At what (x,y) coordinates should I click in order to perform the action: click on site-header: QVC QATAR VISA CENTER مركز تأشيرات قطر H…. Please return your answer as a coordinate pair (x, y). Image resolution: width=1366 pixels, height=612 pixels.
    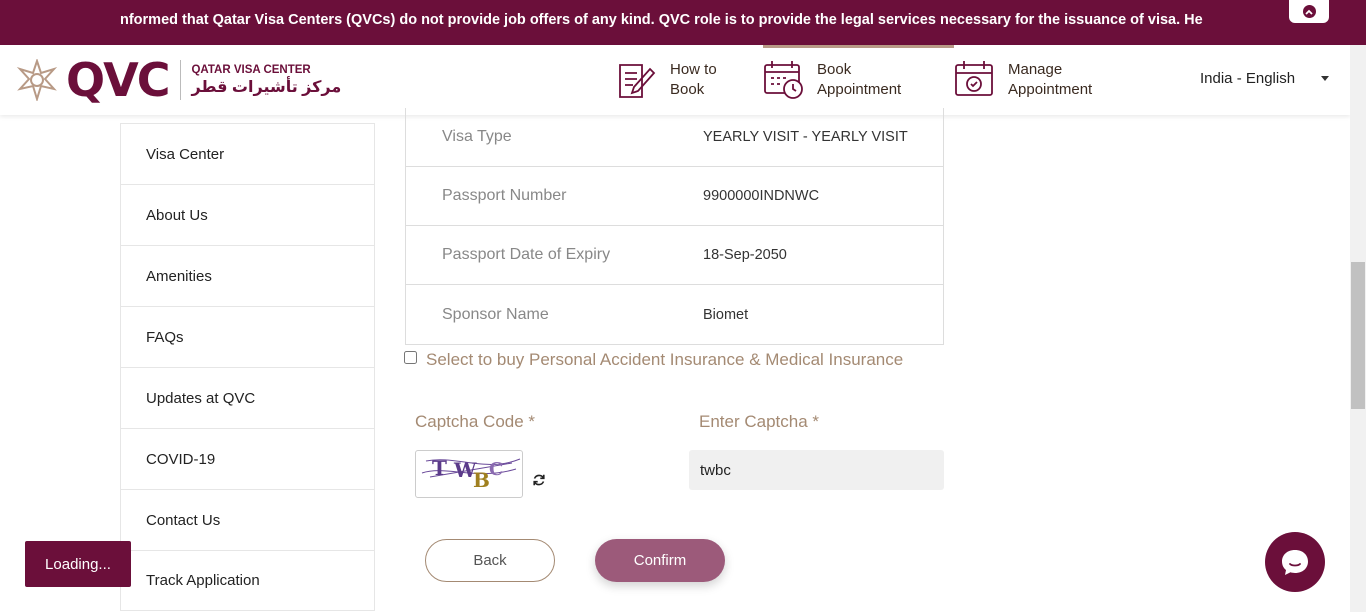
    Looking at the image, I should click on (675, 80).